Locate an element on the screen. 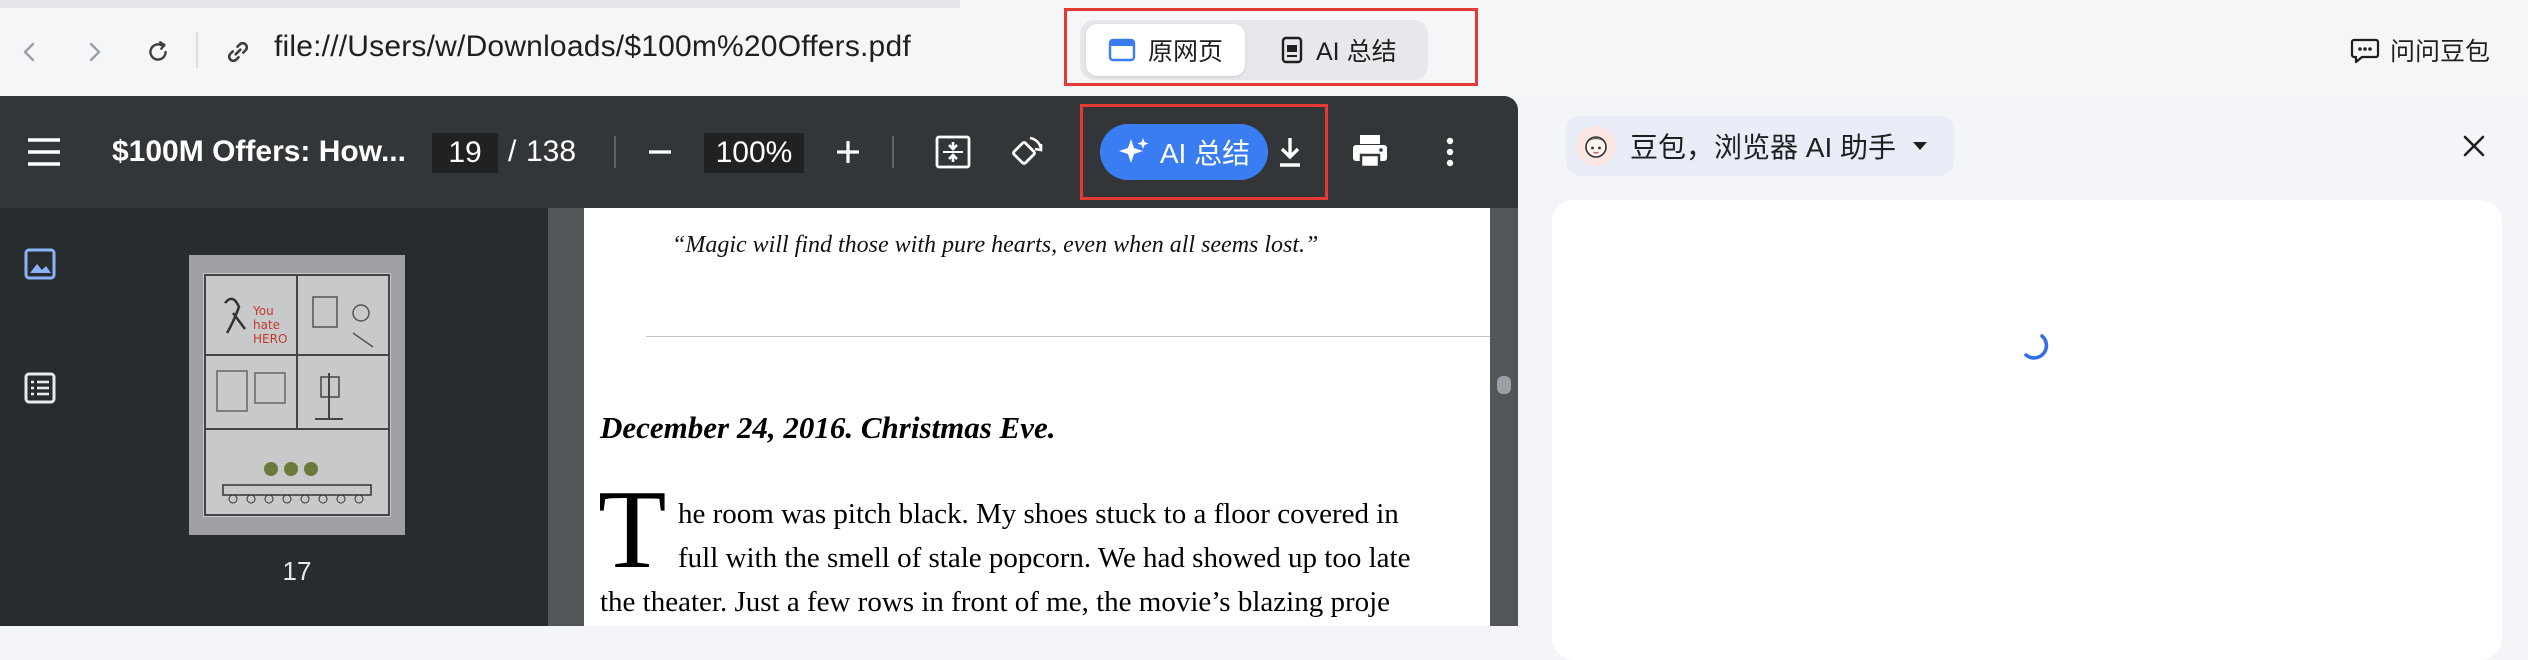  thumbnail-sketch: You hate HERO is located at coordinates (297, 395).